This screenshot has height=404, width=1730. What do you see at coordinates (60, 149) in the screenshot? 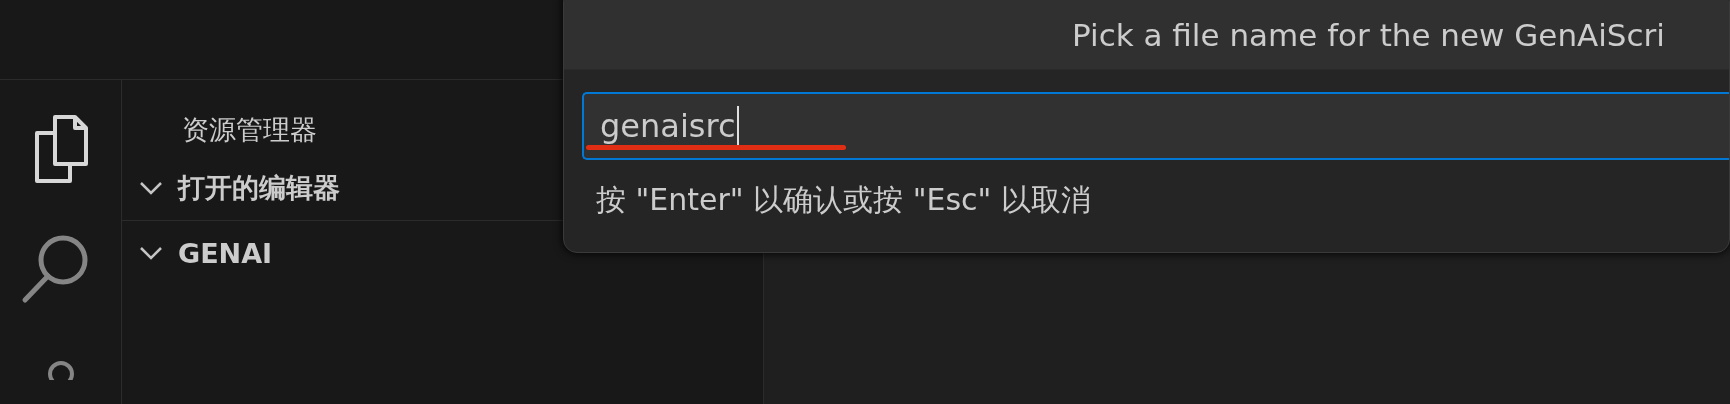
I see `explorer-icon` at bounding box center [60, 149].